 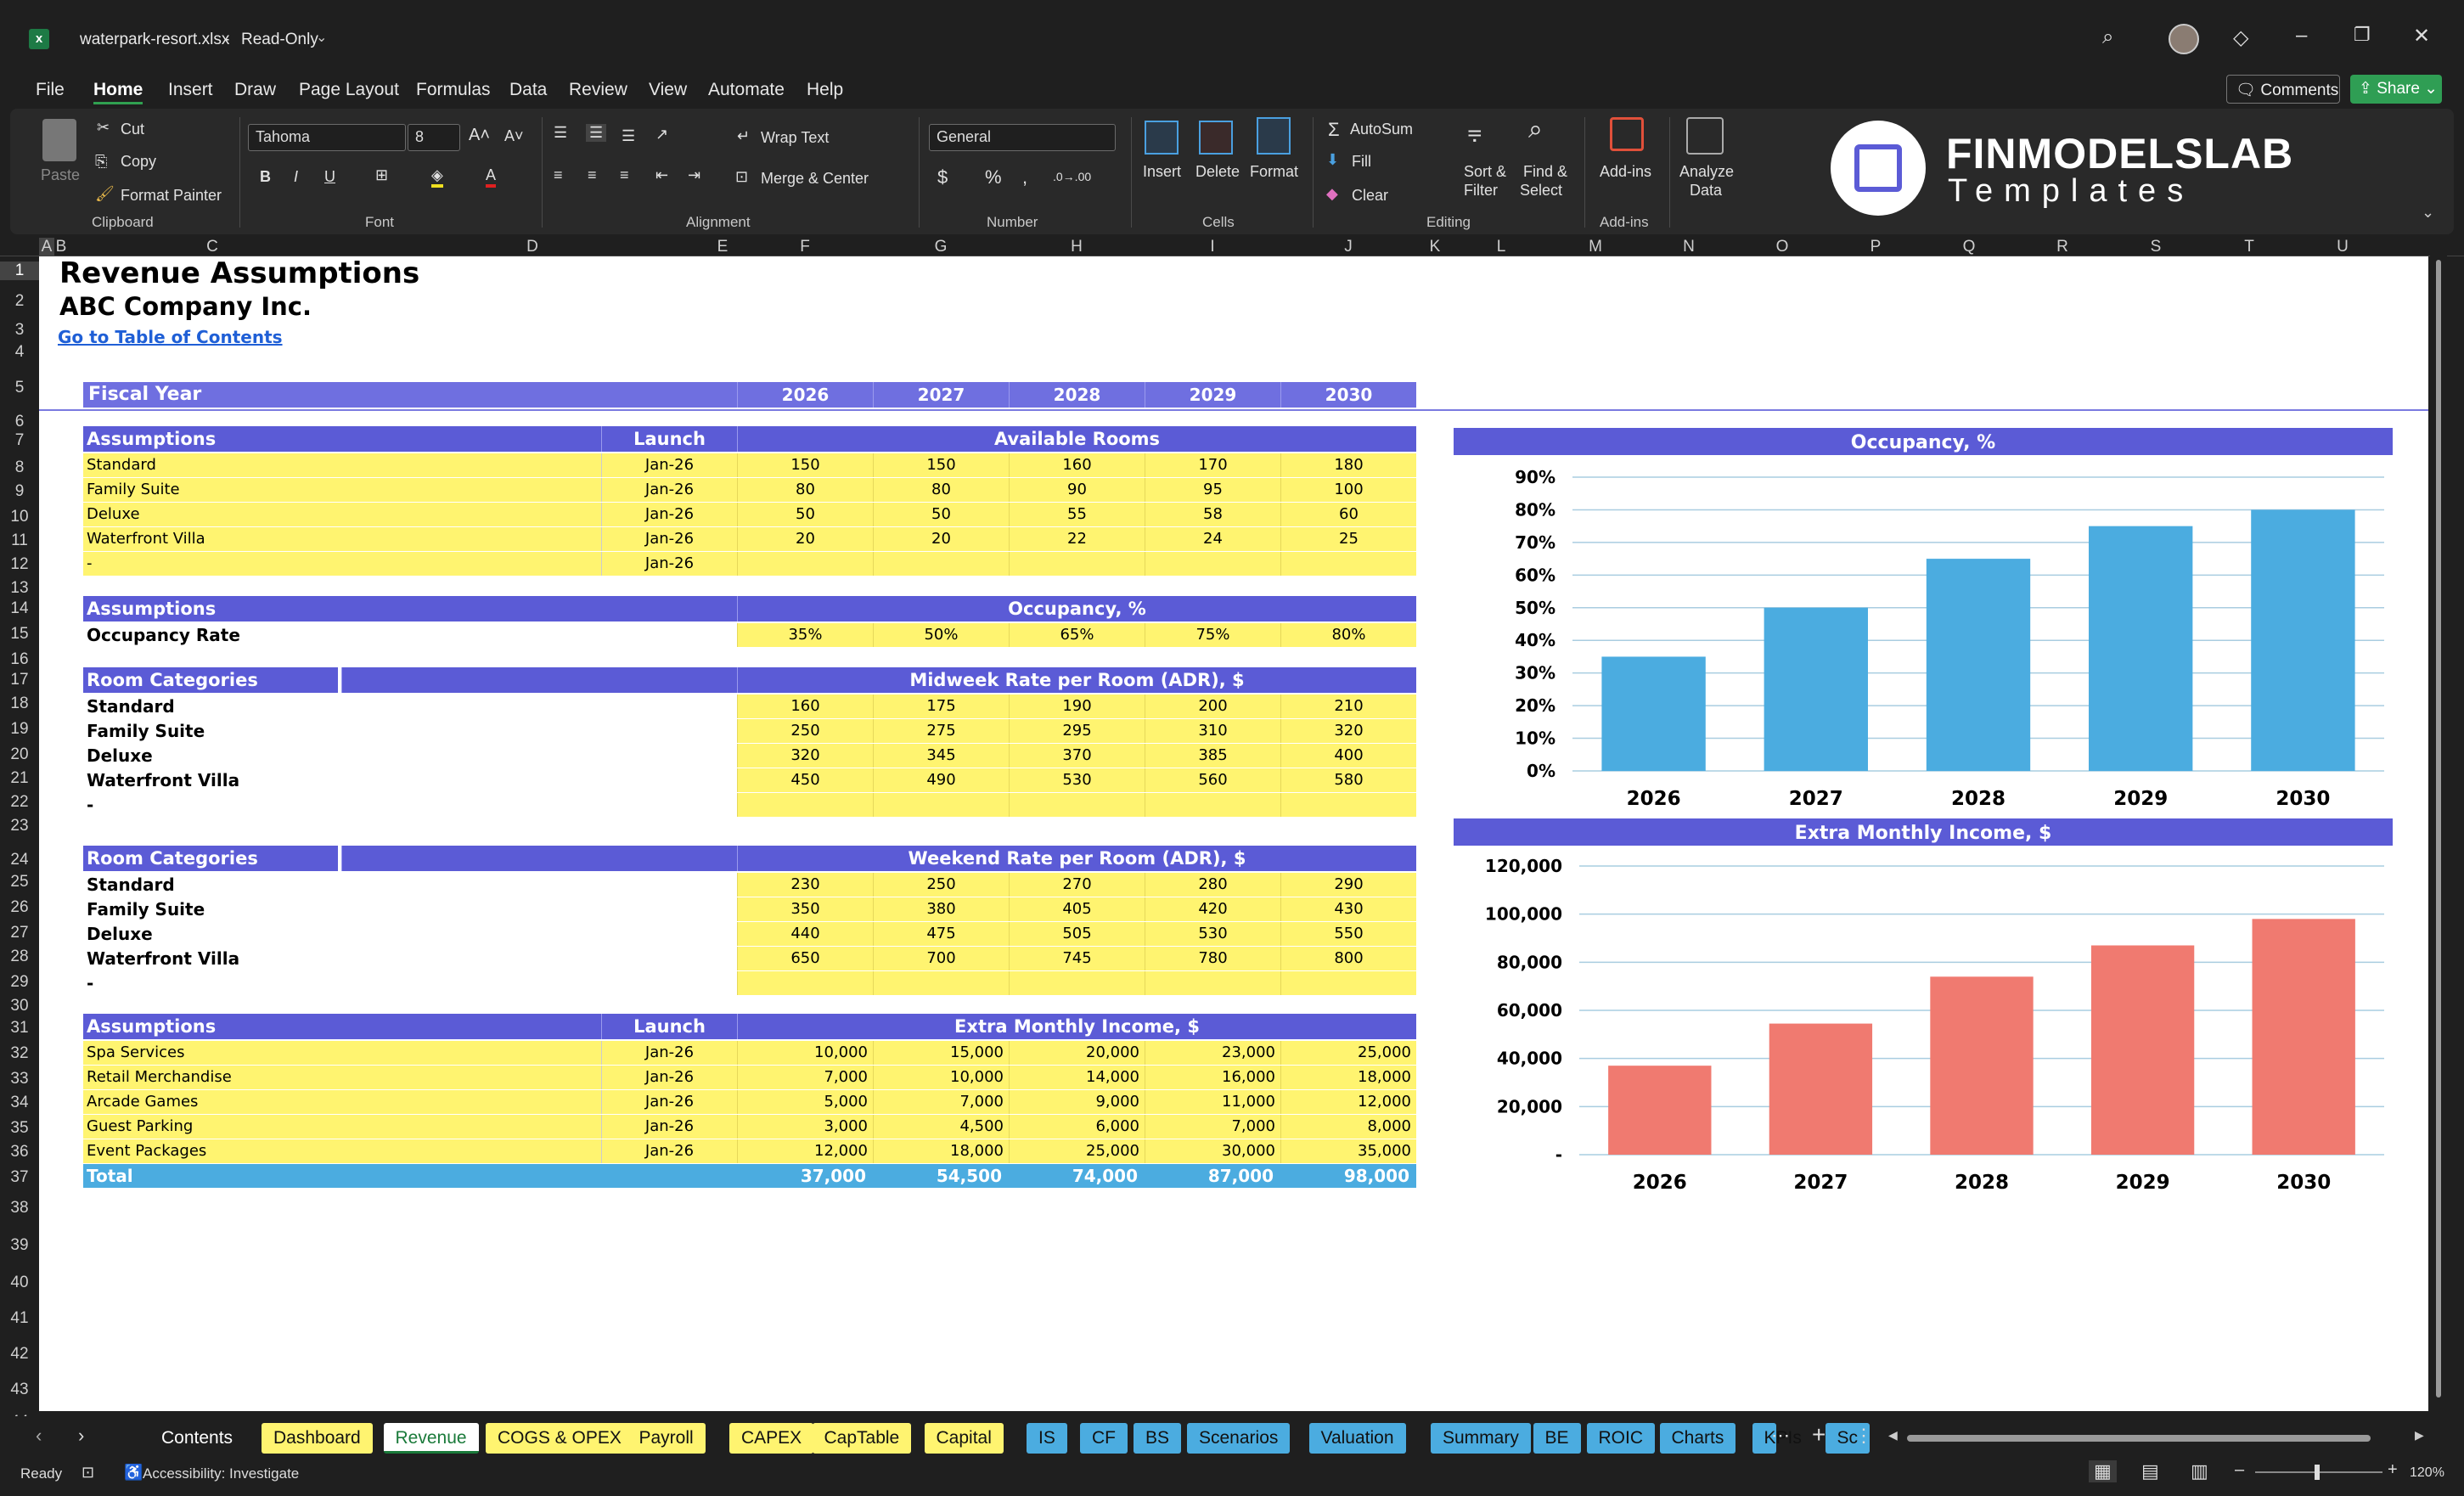 What do you see at coordinates (1212, 247) in the screenshot?
I see `column-header: I` at bounding box center [1212, 247].